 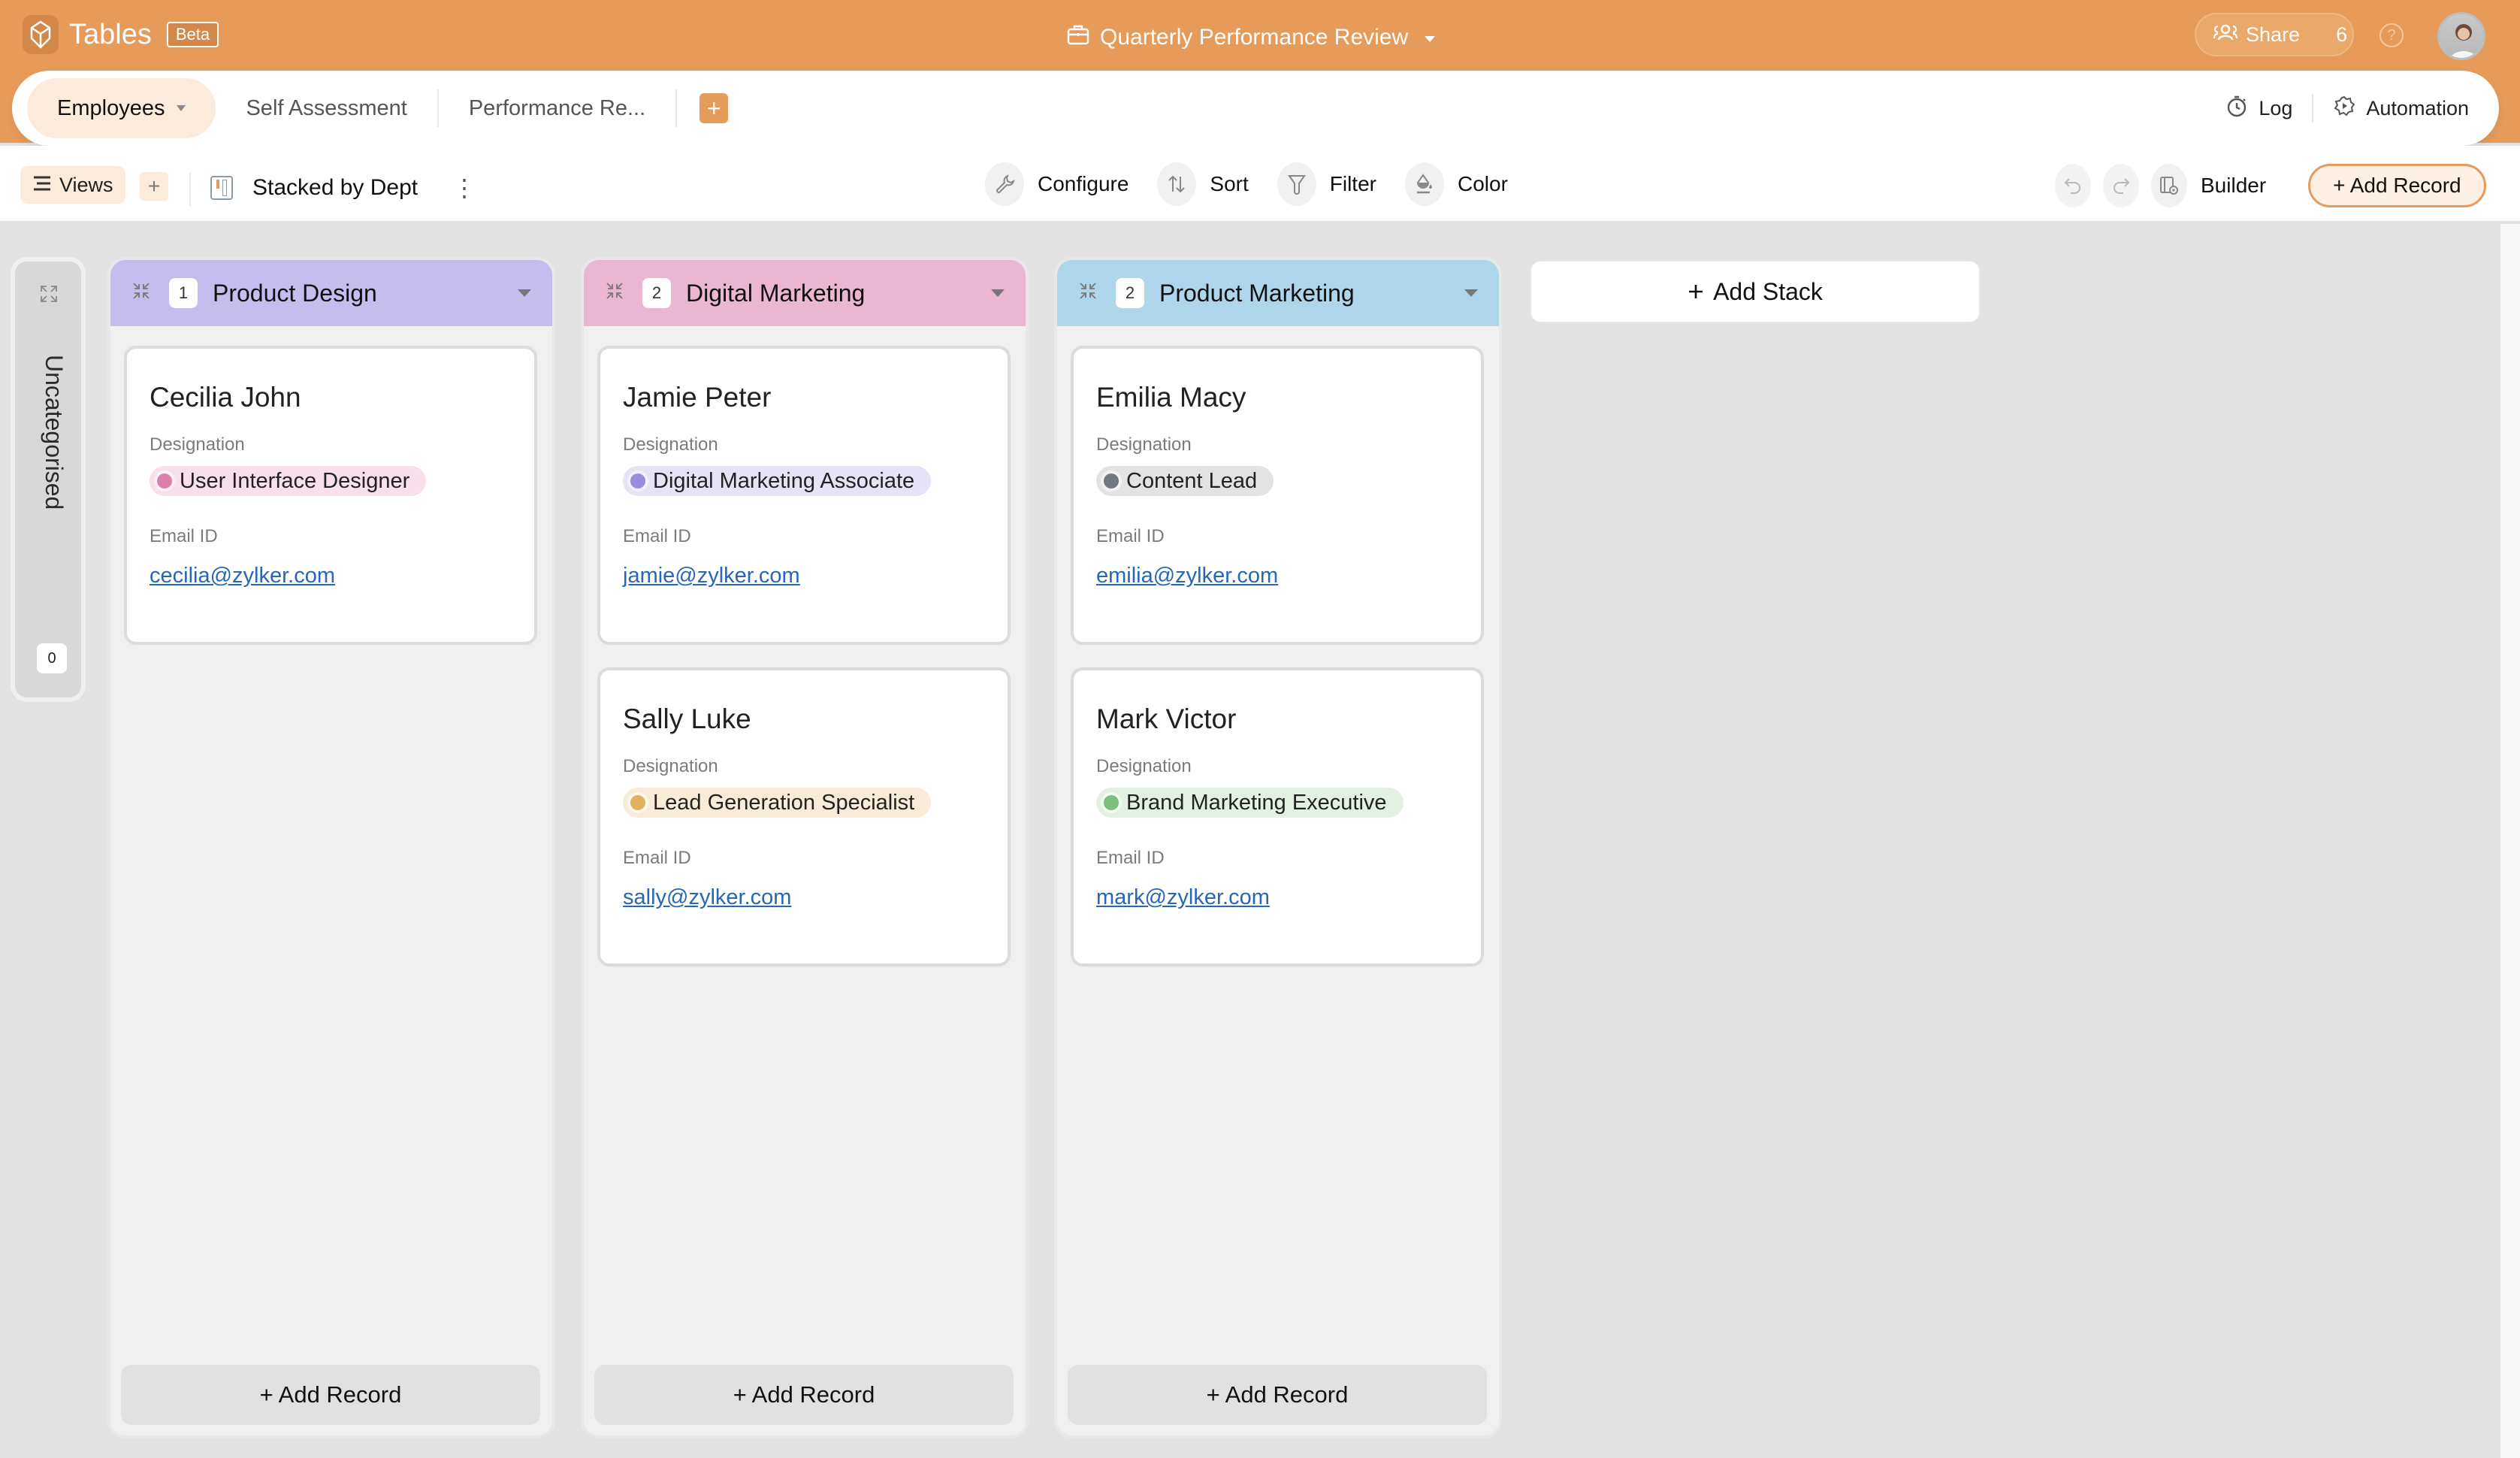 I want to click on views-label: Views, so click(x=86, y=184).